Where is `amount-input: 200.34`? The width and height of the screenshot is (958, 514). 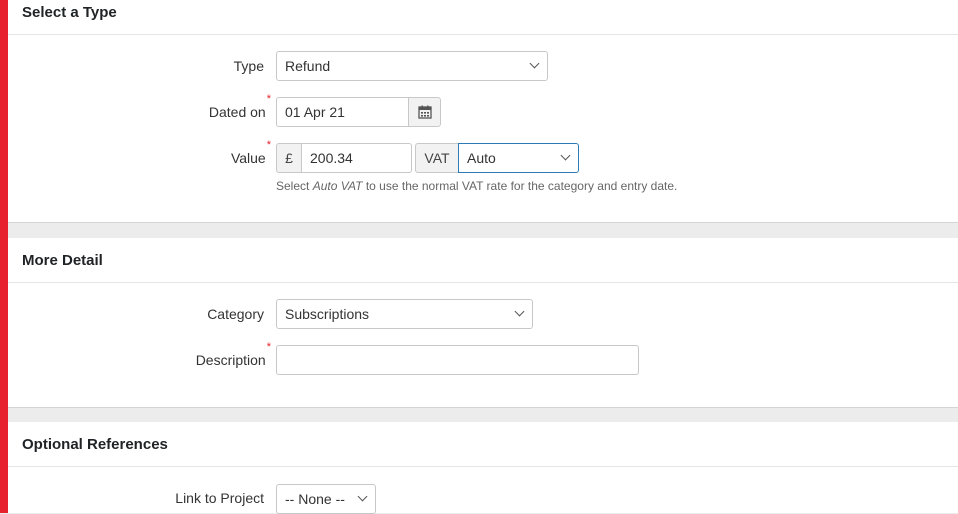 amount-input: 200.34 is located at coordinates (356, 158).